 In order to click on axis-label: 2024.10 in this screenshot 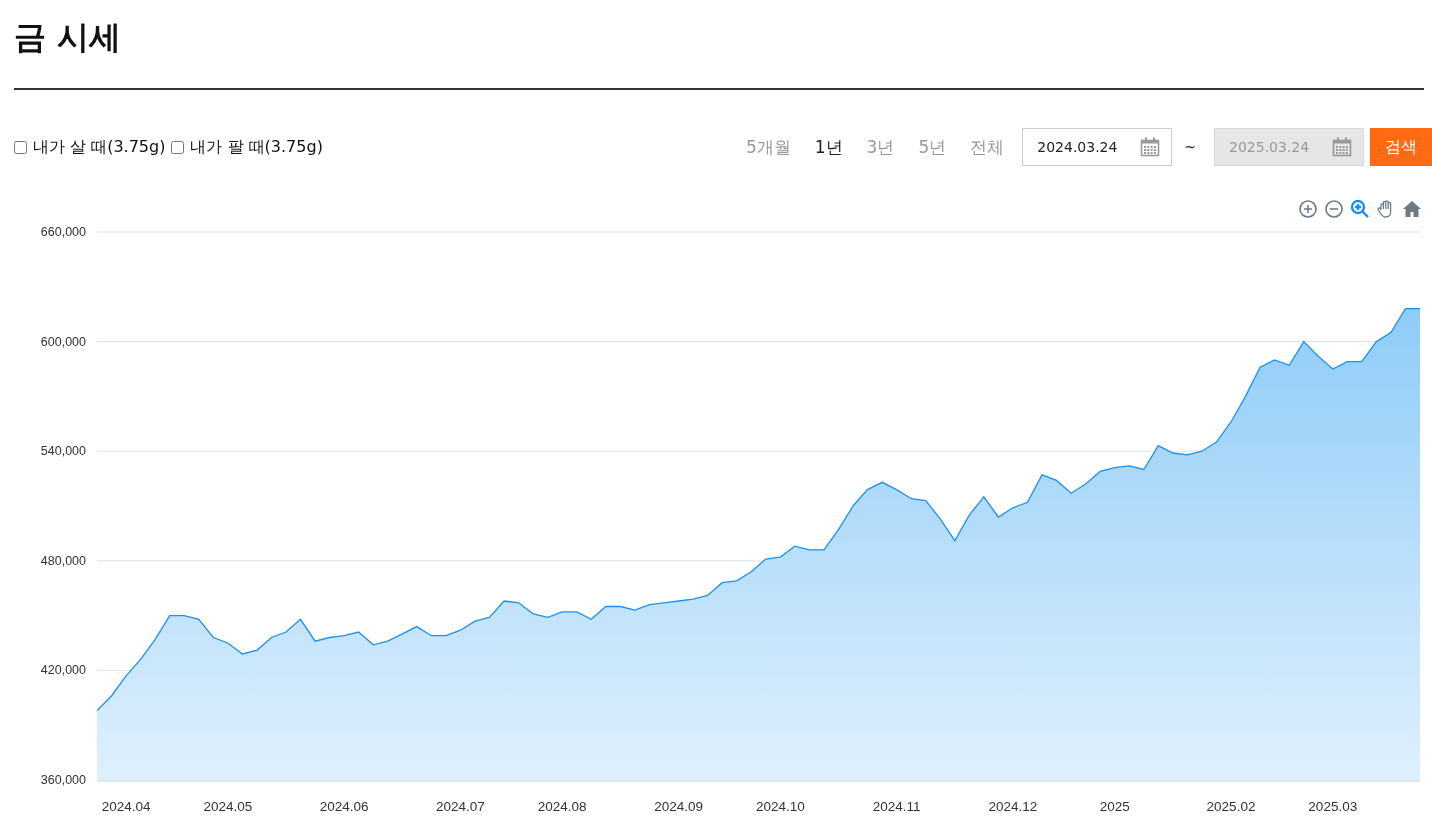, I will do `click(780, 806)`.